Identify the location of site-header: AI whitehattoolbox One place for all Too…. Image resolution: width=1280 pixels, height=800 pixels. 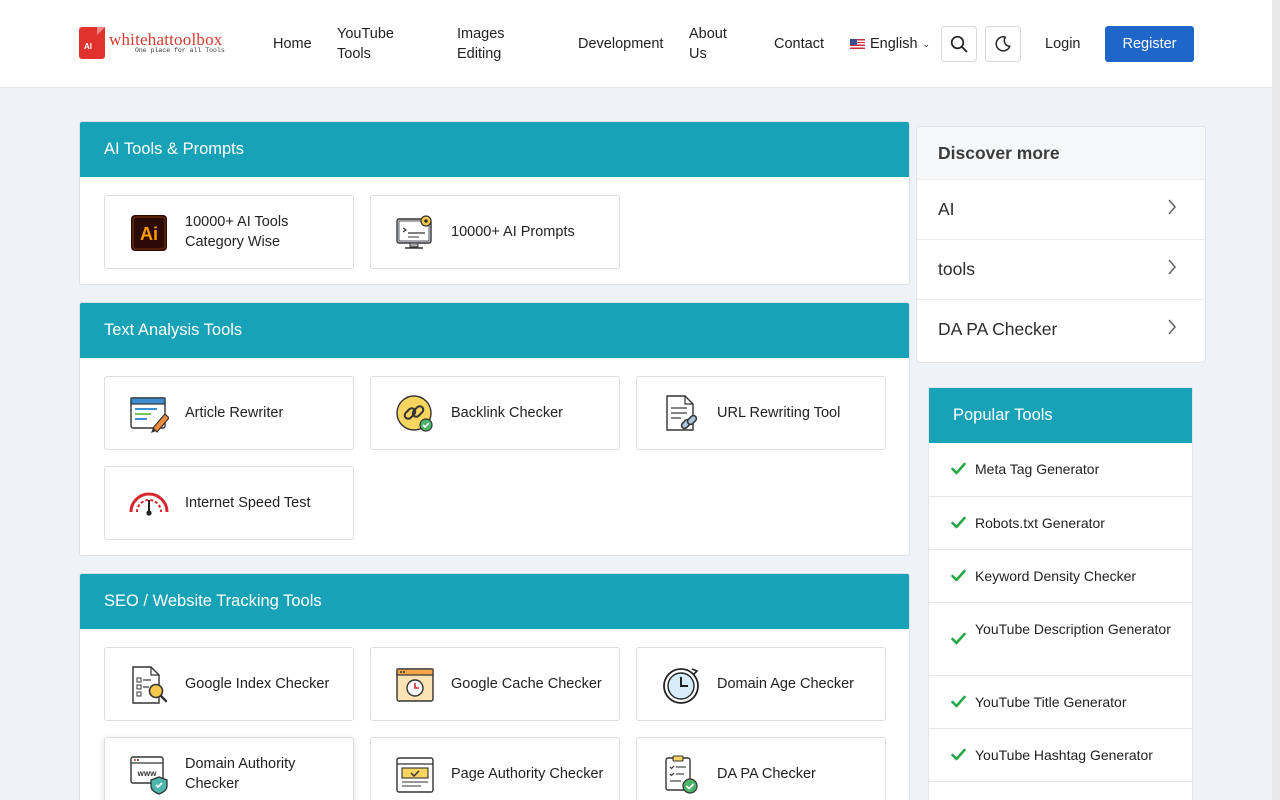
(636, 44).